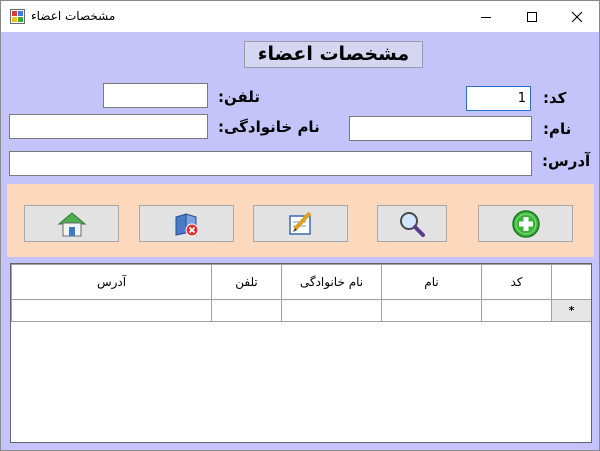  I want to click on family-label: نام خانوادگی:, so click(269, 127).